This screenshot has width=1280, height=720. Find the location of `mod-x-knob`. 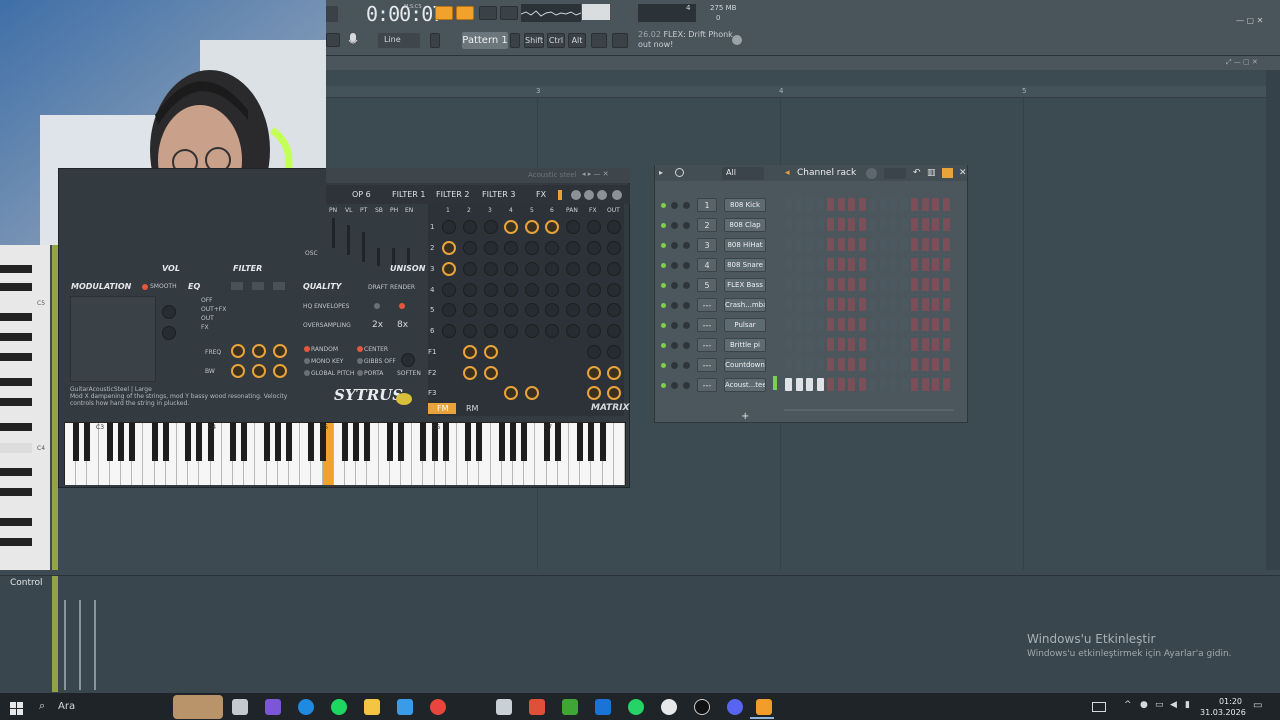

mod-x-knob is located at coordinates (169, 312).